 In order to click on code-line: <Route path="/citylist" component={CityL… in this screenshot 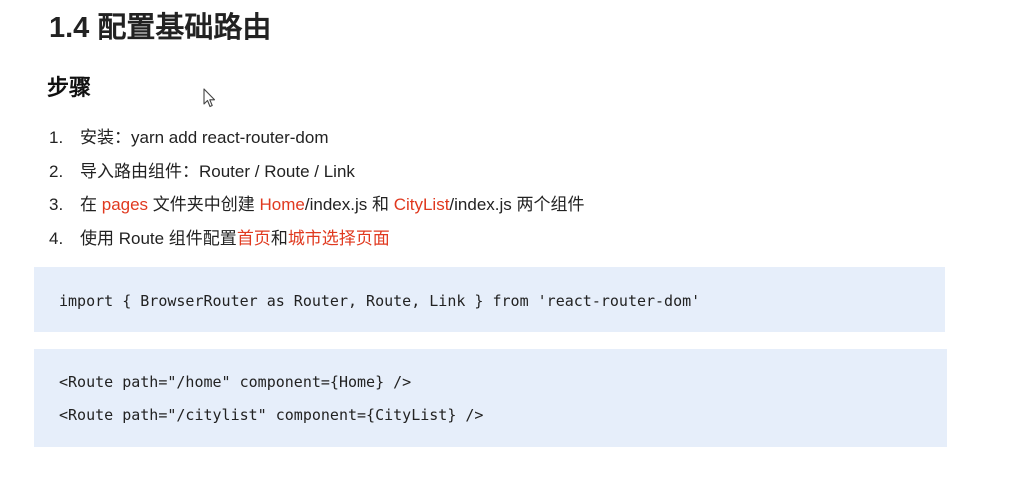, I will do `click(271, 415)`.